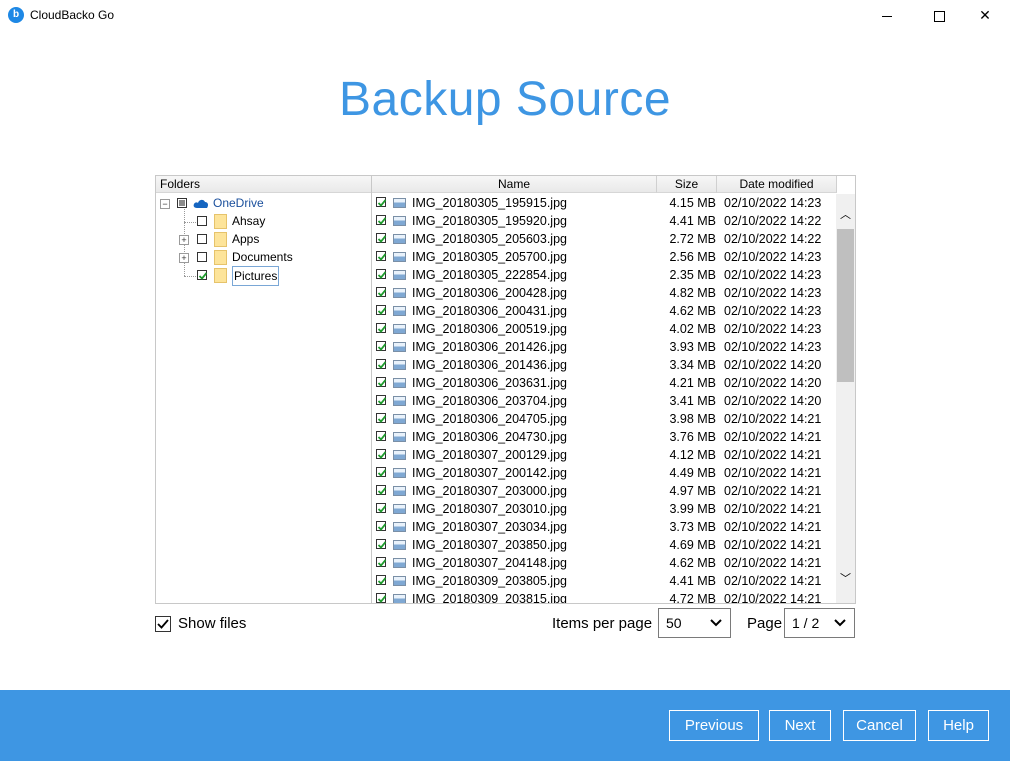  I want to click on scroll-down-button: ﹀, so click(845, 579).